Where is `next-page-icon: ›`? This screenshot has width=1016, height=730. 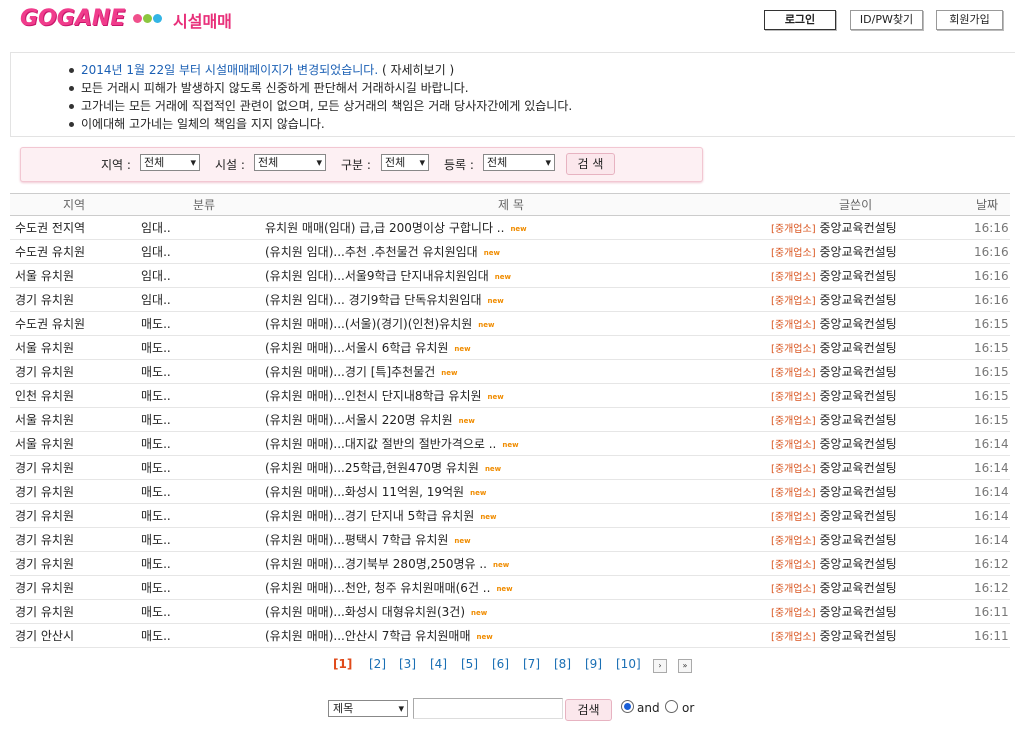 next-page-icon: › is located at coordinates (660, 666).